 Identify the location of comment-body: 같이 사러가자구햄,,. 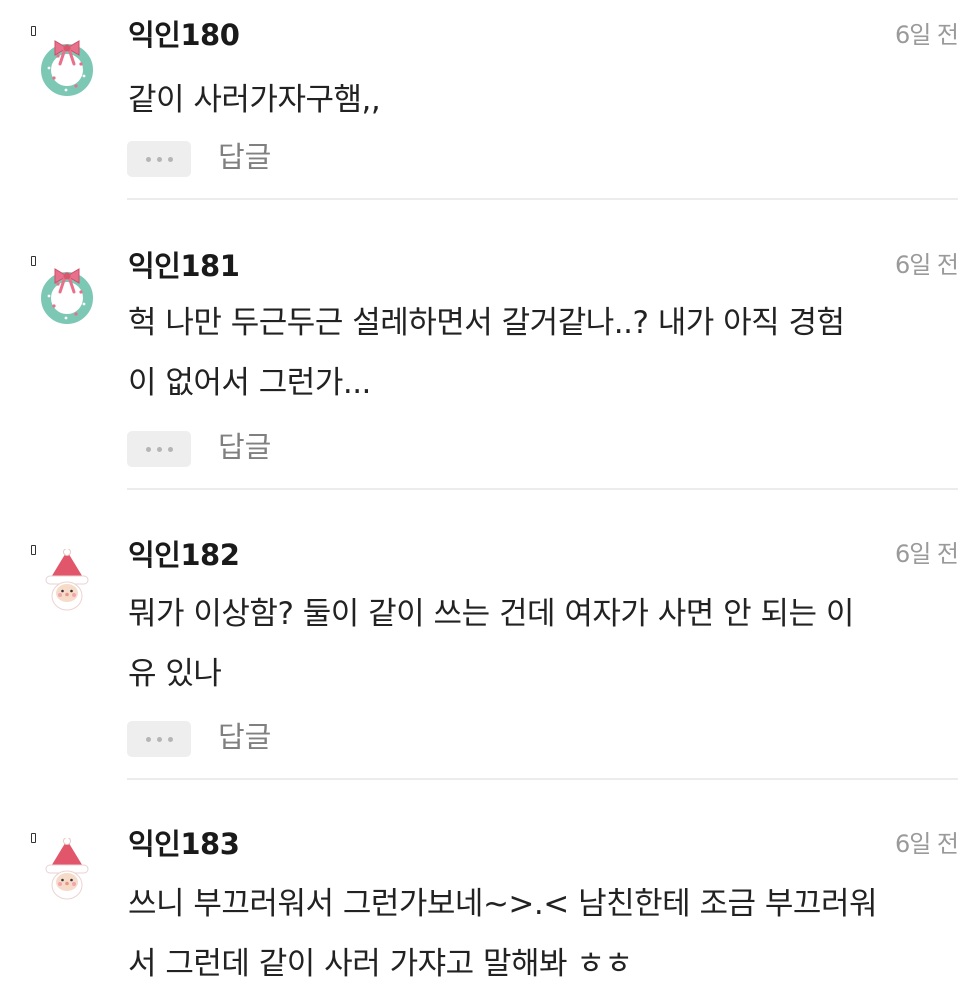
(254, 100).